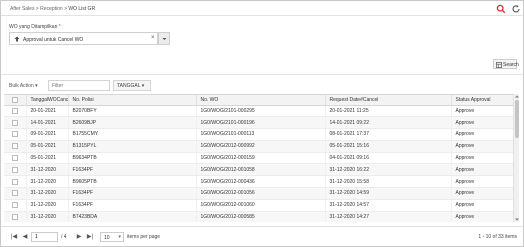 Image resolution: width=524 pixels, height=247 pixels. I want to click on page-count: / 4, so click(64, 237).